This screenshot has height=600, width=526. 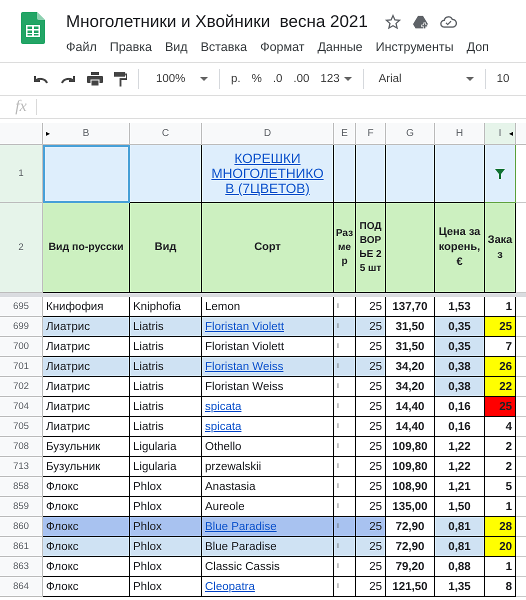 What do you see at coordinates (86, 133) in the screenshot?
I see `column-header: B` at bounding box center [86, 133].